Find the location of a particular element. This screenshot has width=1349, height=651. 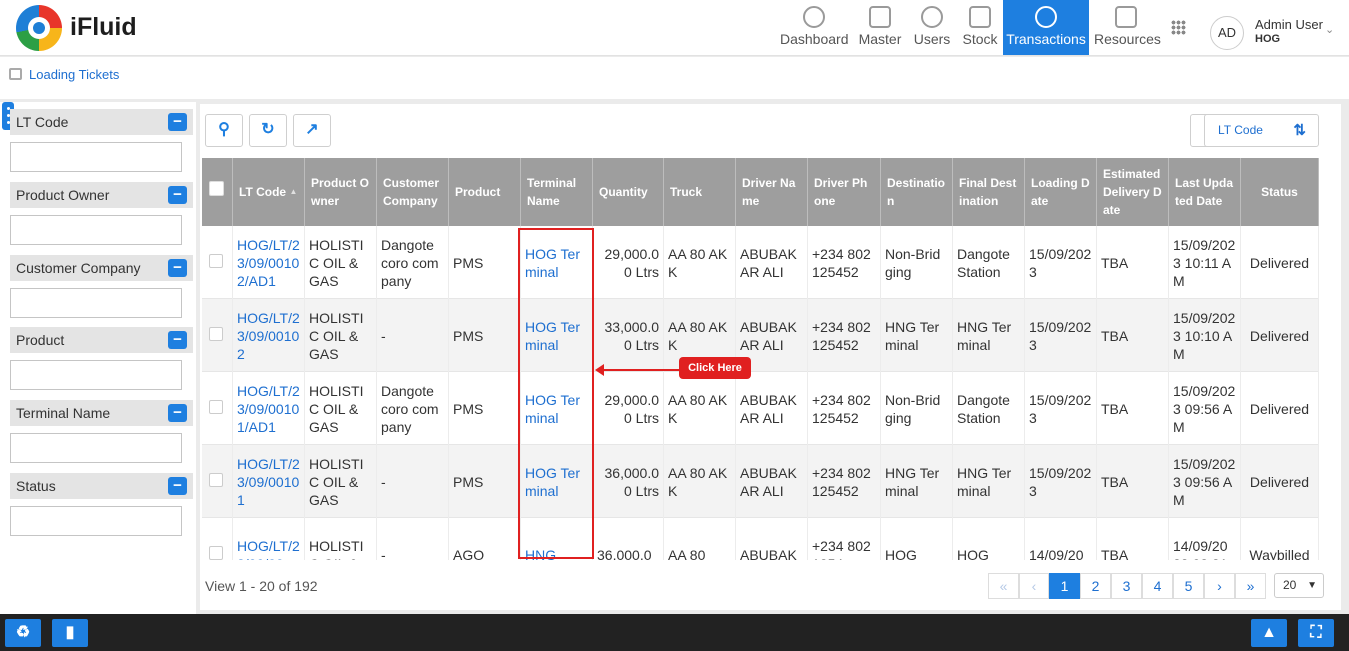

eta-cell: TBA is located at coordinates (1133, 335).